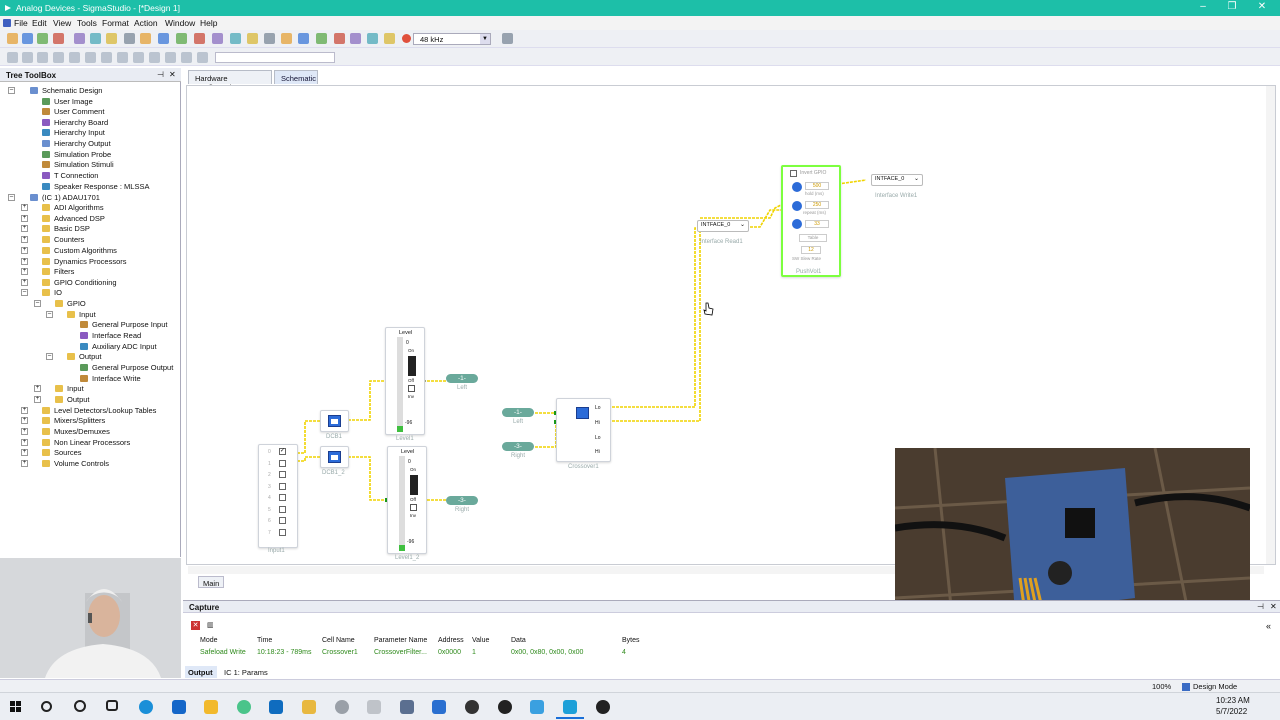  I want to click on obs-icon, so click(603, 707).